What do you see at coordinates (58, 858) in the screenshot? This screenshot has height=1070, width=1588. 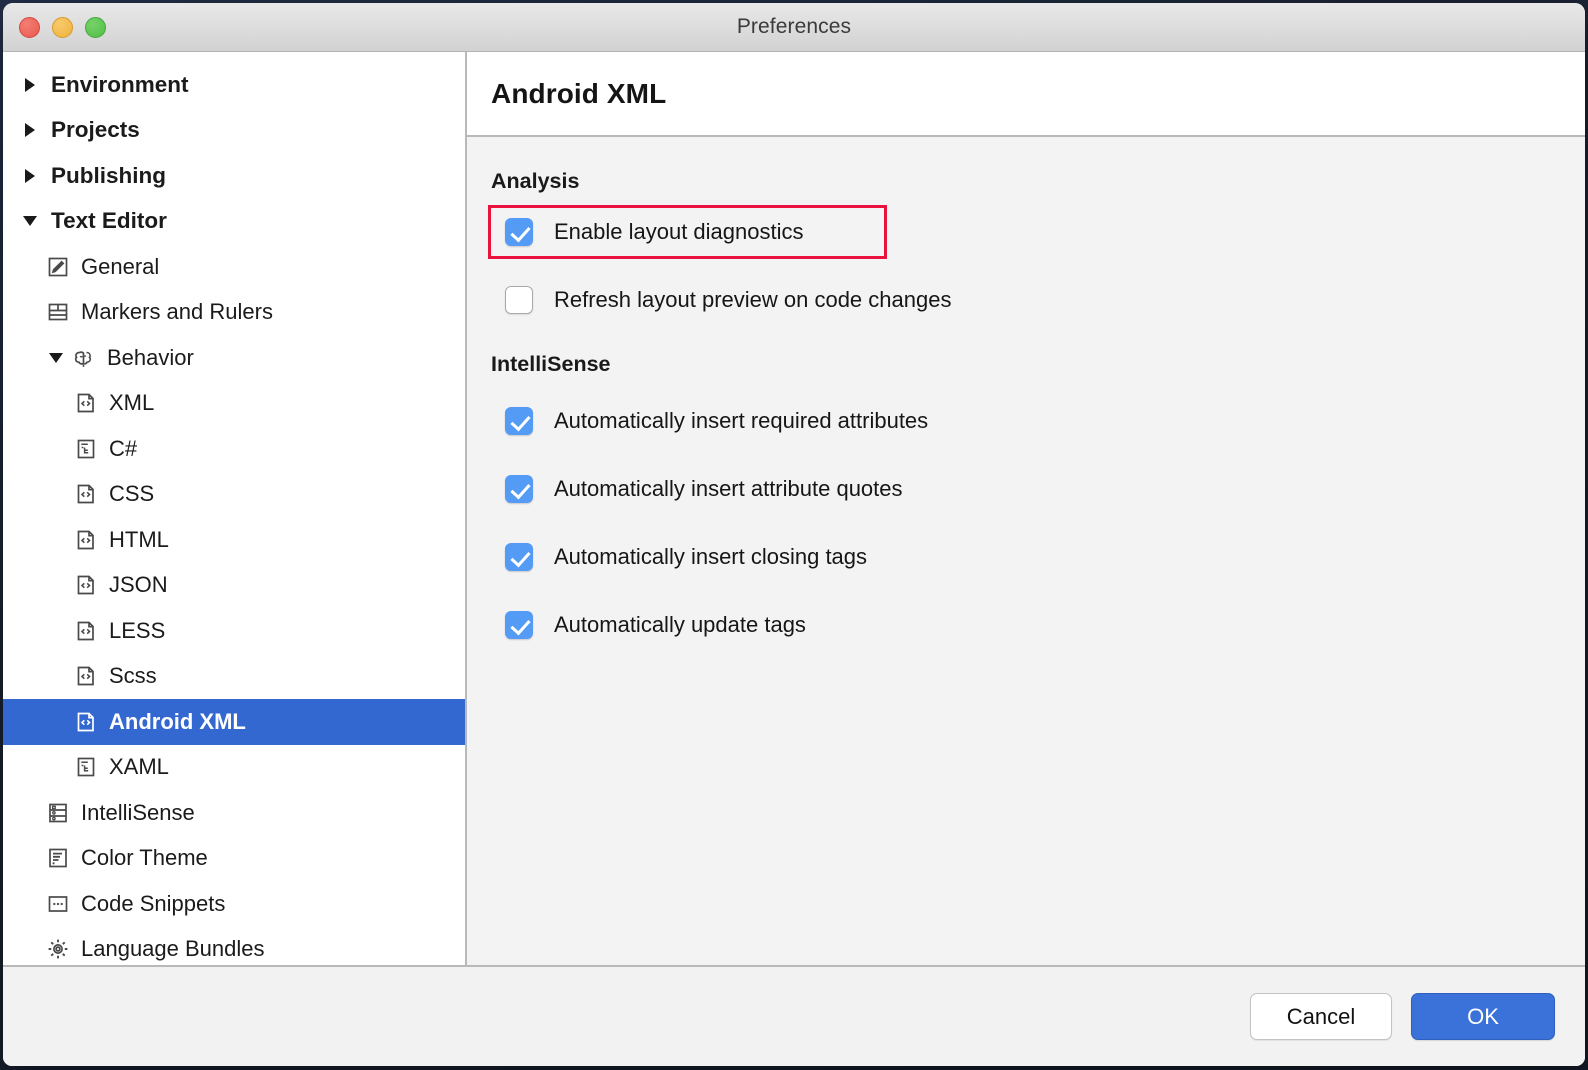 I see `text-lines-icon` at bounding box center [58, 858].